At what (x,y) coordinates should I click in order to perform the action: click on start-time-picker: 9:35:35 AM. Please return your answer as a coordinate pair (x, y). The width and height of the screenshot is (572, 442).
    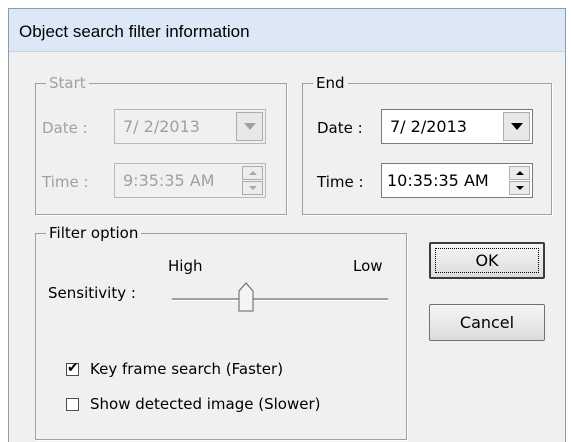
    Looking at the image, I should click on (190, 180).